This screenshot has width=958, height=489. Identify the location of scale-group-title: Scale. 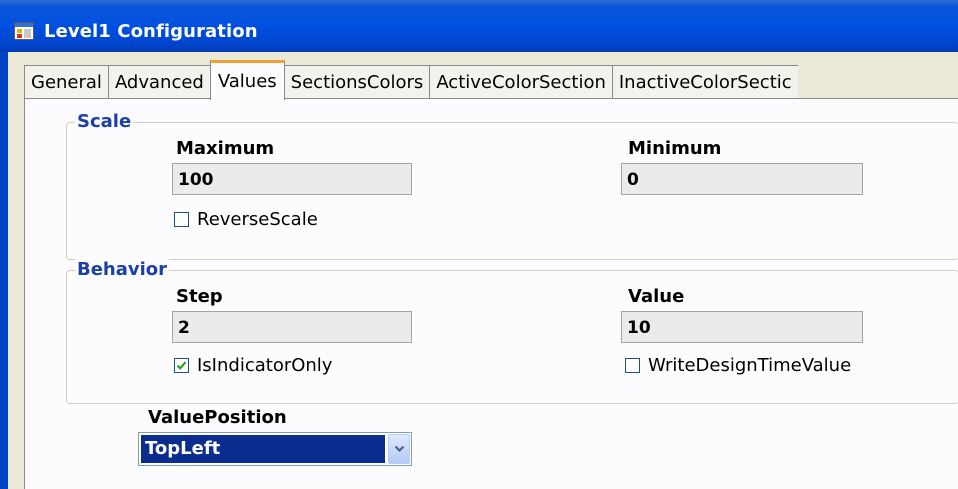
(104, 122).